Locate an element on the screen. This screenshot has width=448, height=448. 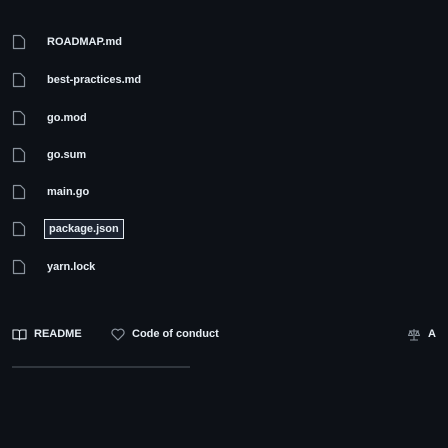
tab-label: README is located at coordinates (58, 334).